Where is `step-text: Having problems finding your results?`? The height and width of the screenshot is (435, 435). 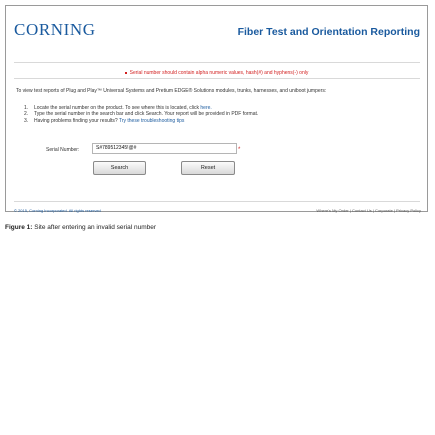
step-text: Having problems finding your results? is located at coordinates (76, 120).